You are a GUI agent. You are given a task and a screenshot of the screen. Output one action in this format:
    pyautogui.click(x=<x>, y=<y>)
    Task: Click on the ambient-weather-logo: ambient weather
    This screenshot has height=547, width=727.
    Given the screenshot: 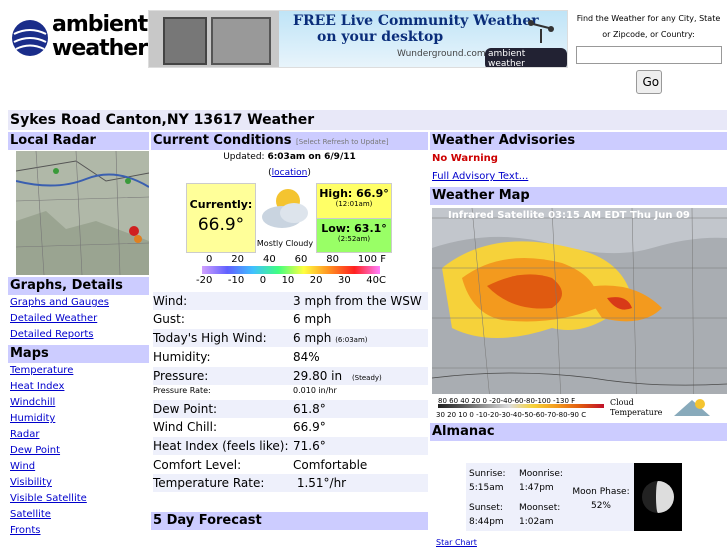 What is the action you would take?
    pyautogui.click(x=79, y=38)
    